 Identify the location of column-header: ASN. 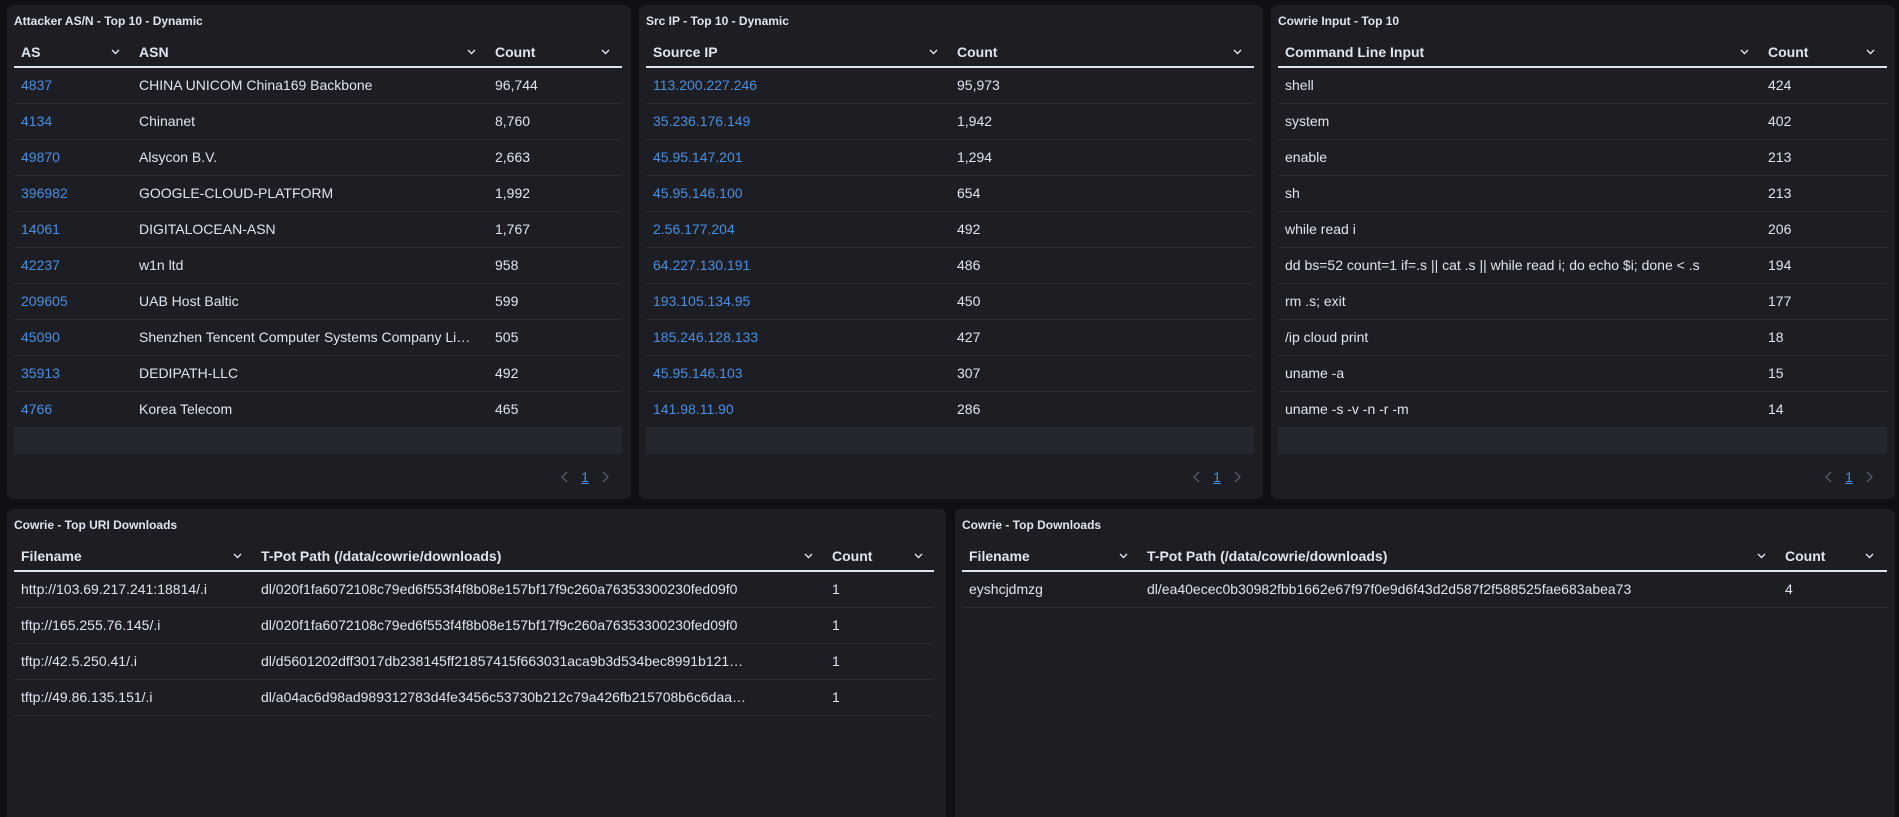
(298, 52).